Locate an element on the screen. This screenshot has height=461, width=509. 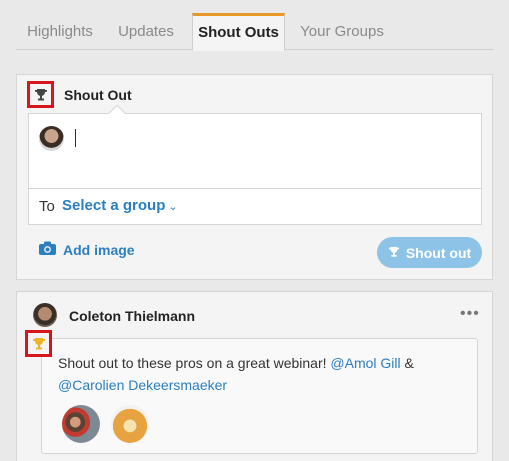
camera-icon is located at coordinates (47, 249).